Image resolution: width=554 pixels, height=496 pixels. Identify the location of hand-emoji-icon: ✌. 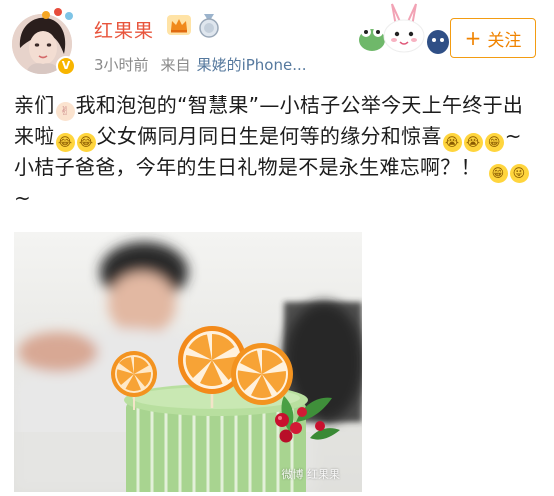
(65, 111).